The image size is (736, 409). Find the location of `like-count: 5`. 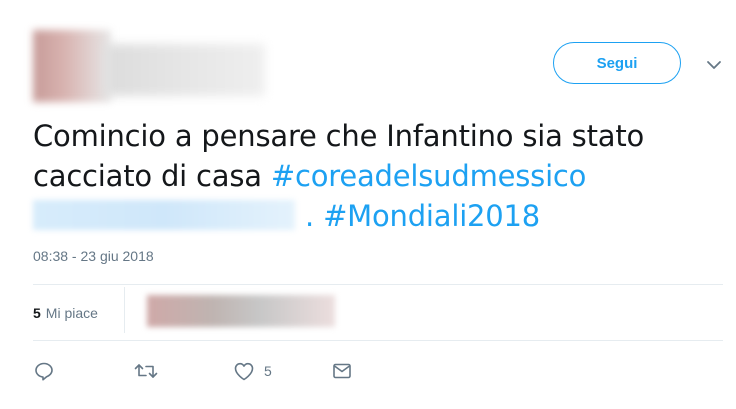

like-count: 5 is located at coordinates (268, 371).